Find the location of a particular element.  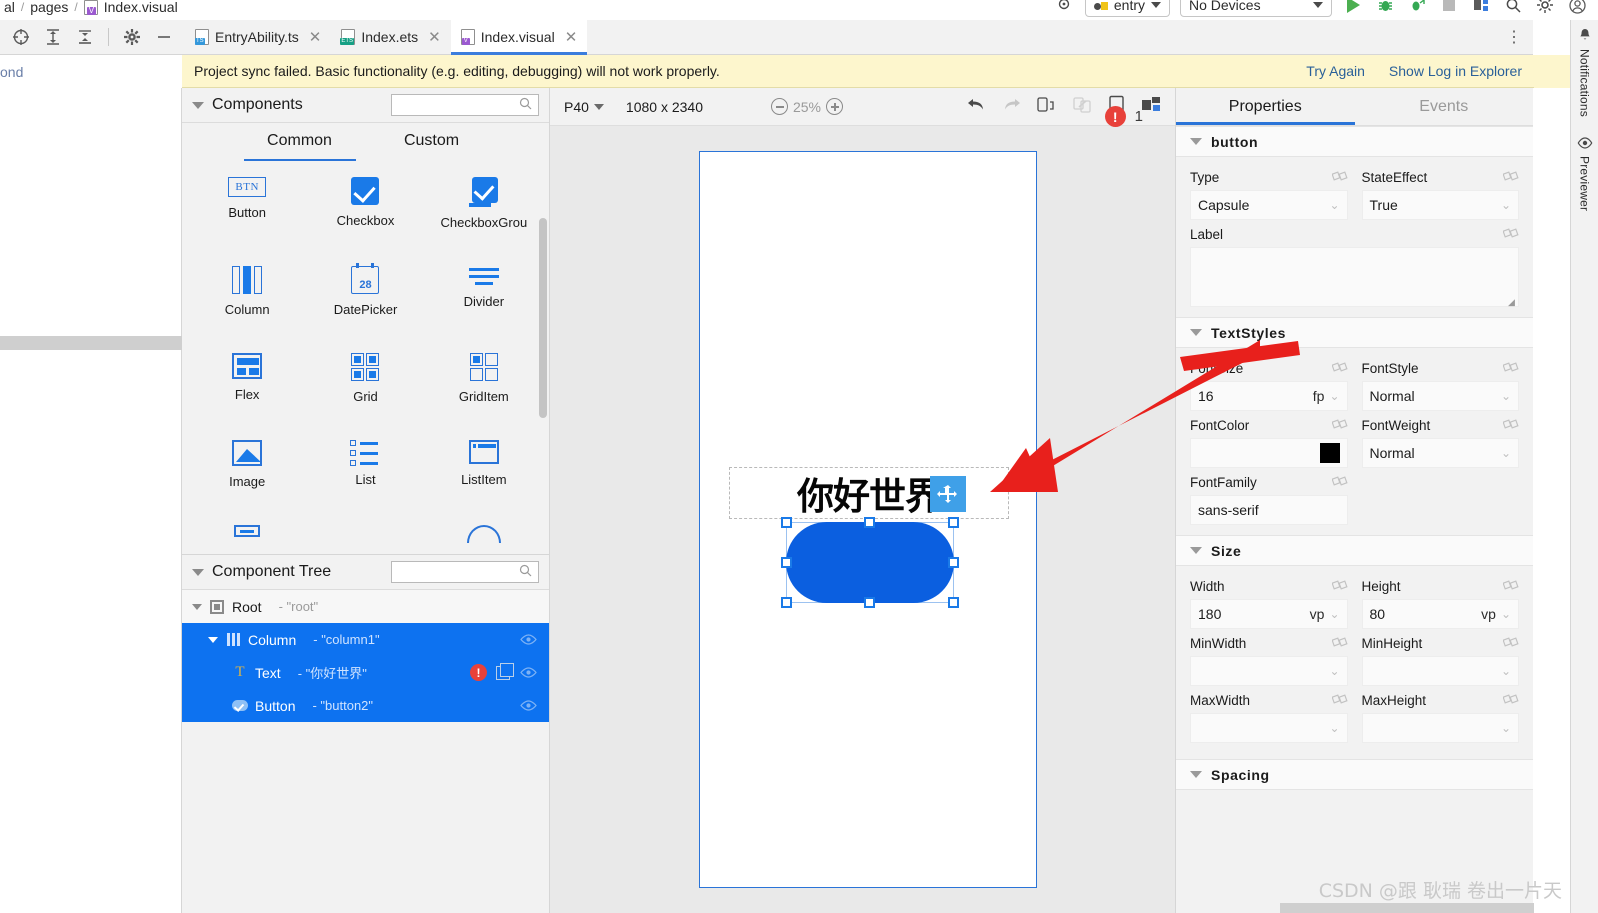

breadcrumb-part-1: pages is located at coordinates (49, 7).